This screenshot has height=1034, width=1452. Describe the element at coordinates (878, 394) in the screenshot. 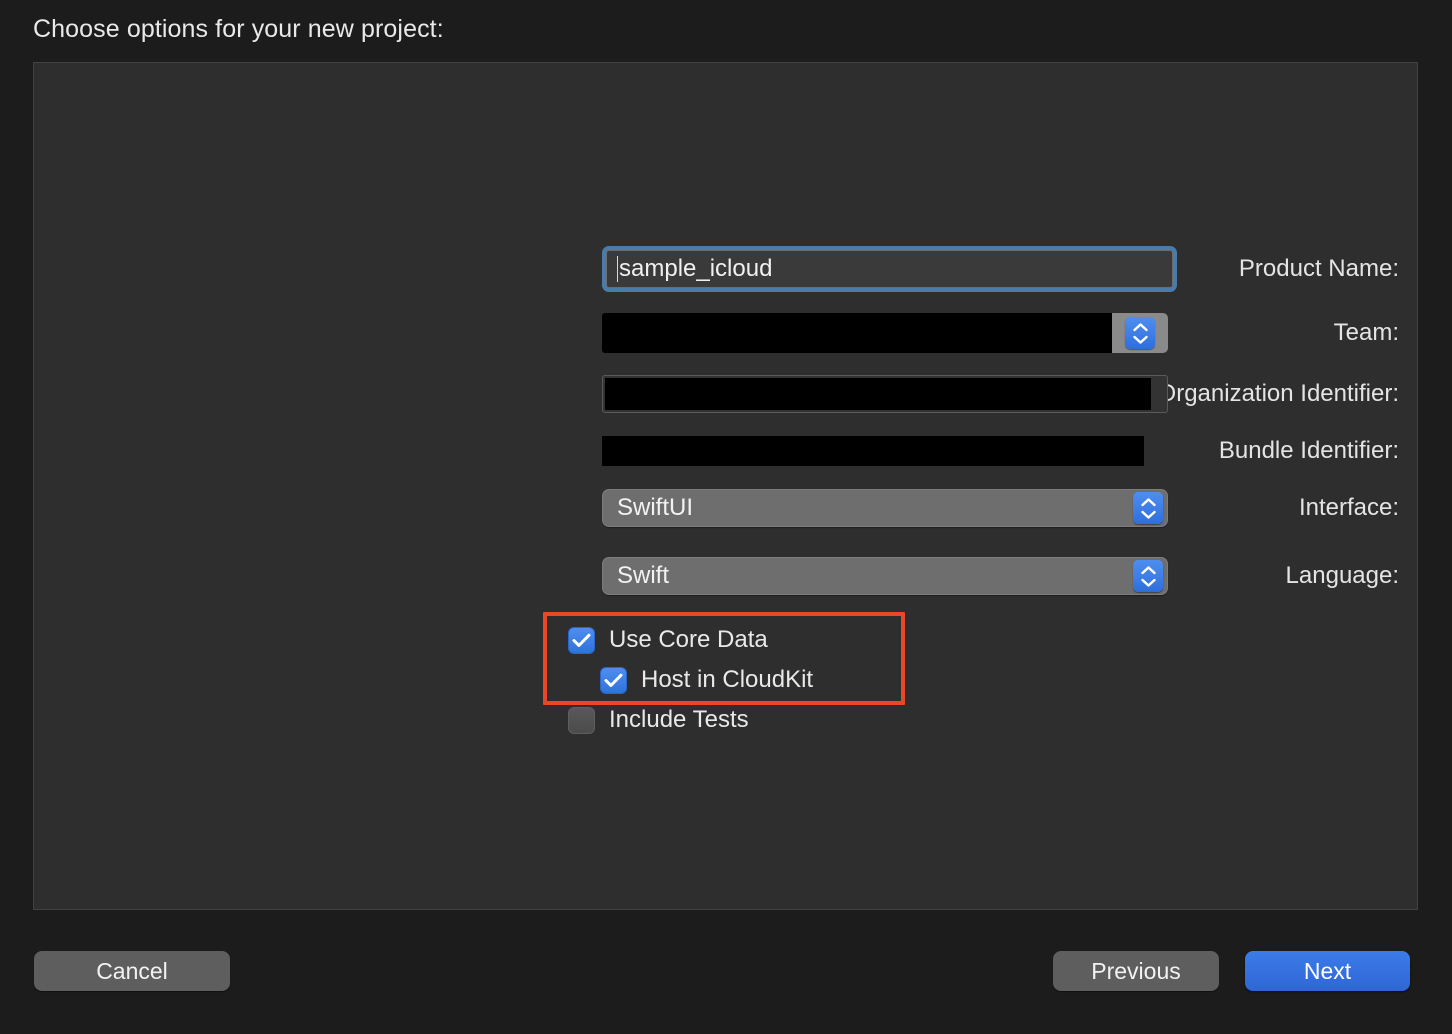

I see `organization-identifier-value-redacted` at that location.